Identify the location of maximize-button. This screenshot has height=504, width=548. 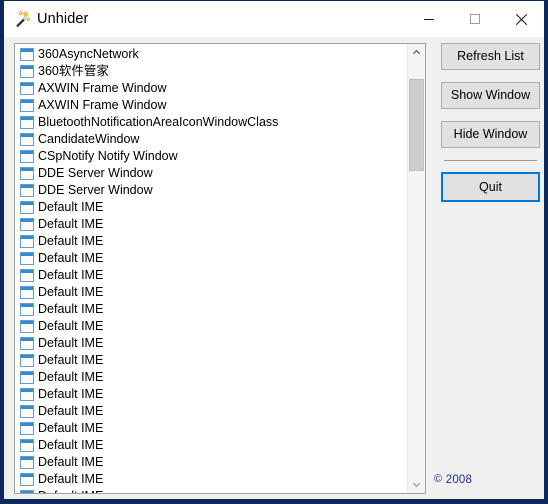
(475, 19).